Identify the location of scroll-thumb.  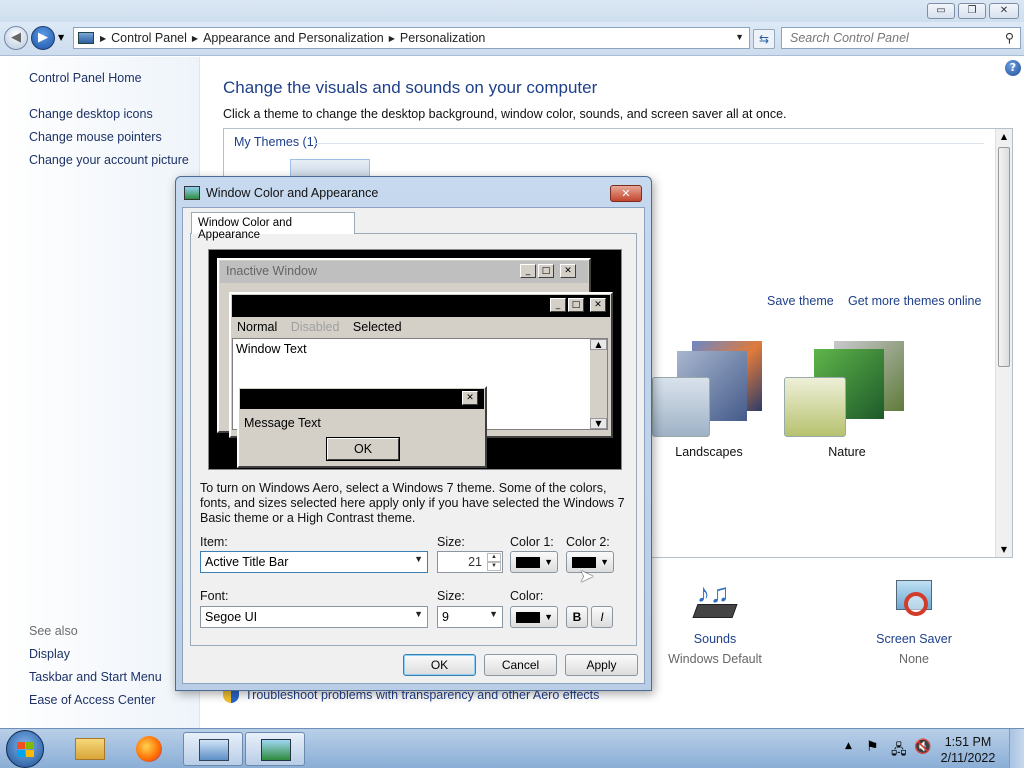
(1004, 257).